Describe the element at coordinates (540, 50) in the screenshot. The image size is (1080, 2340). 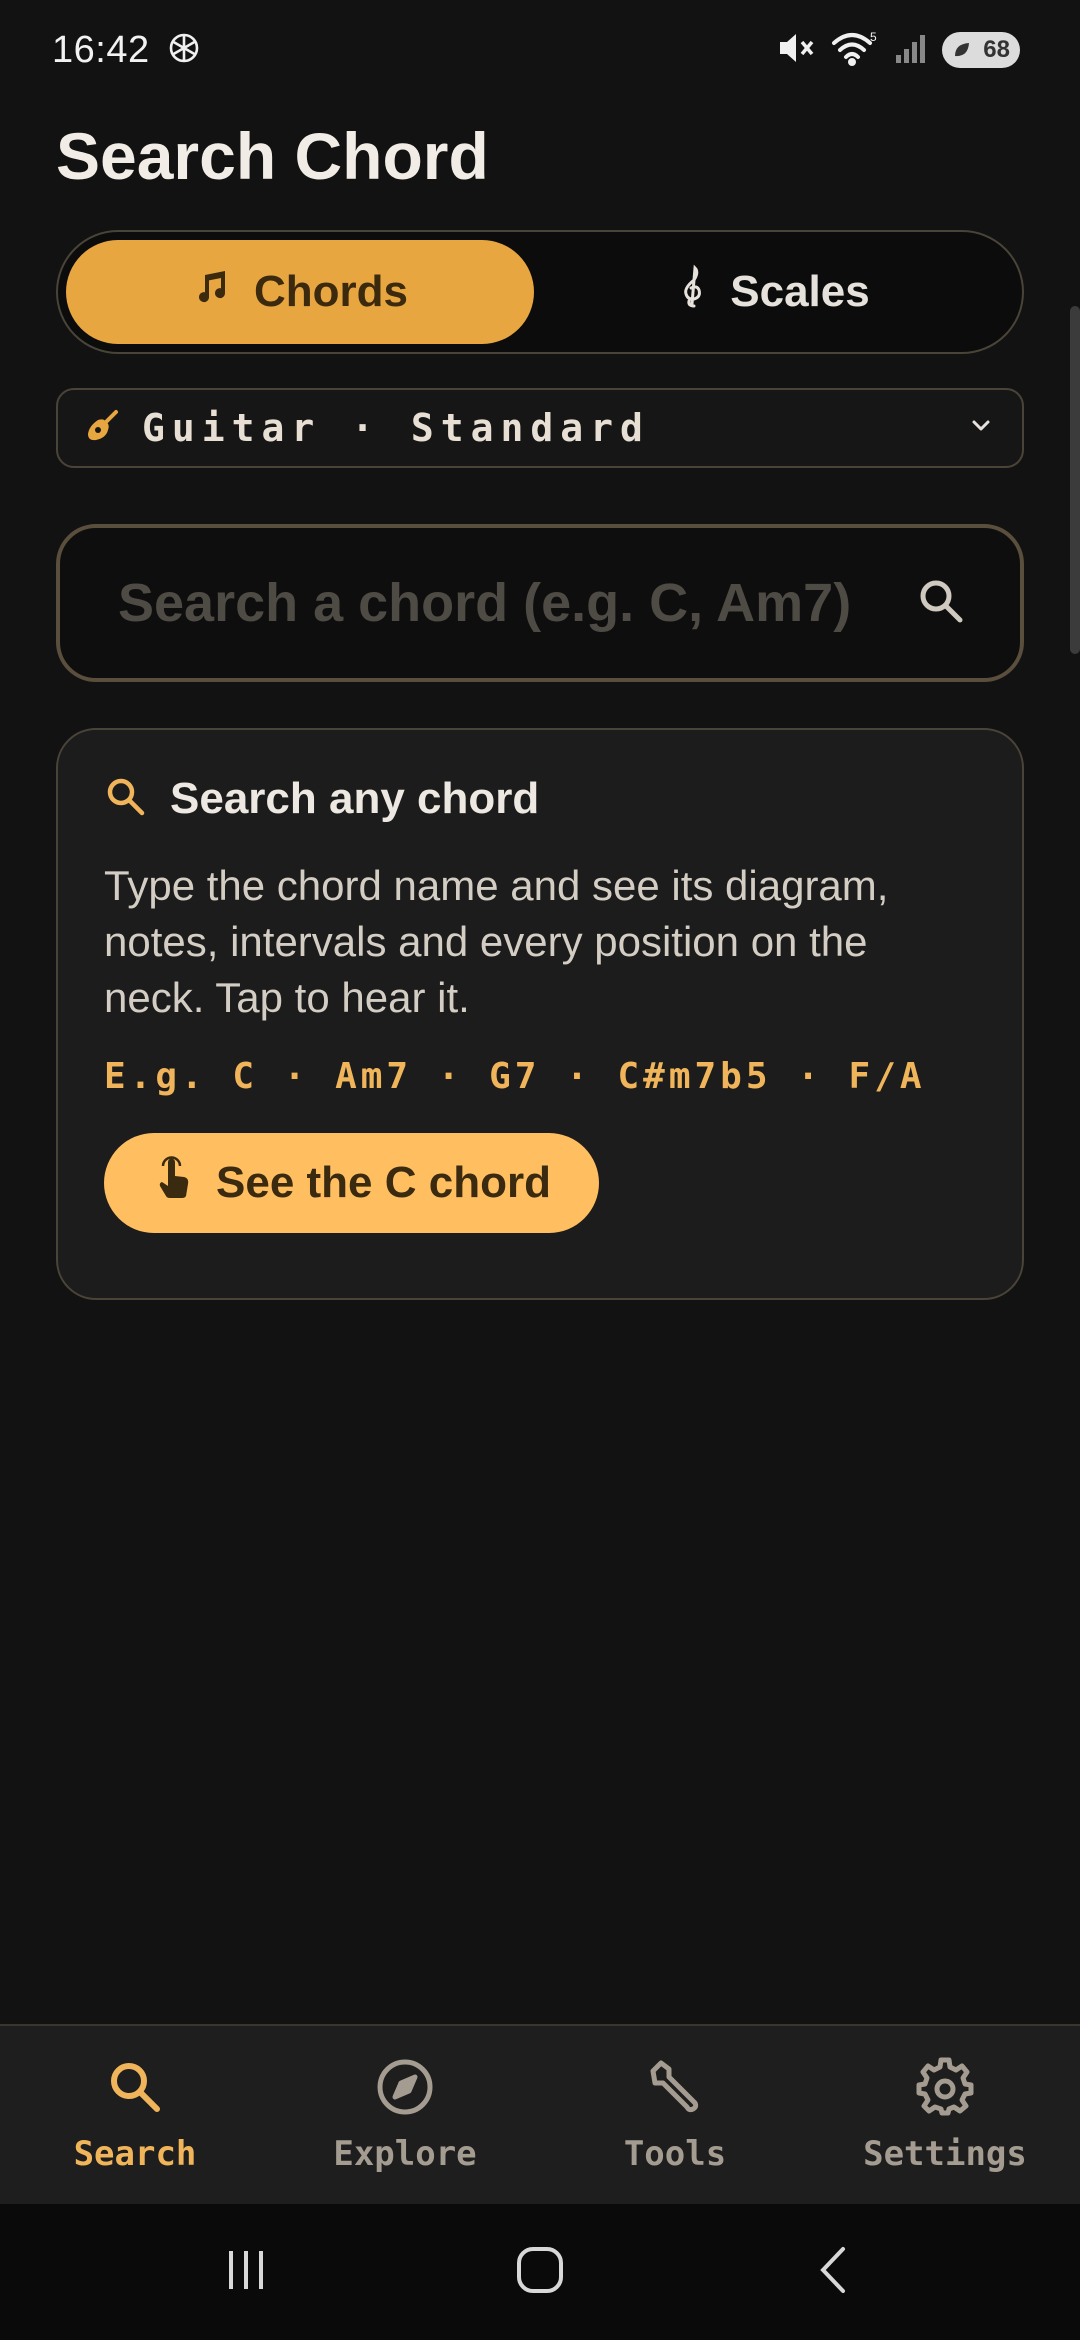
I see `status-bar: 16:42 5 68` at that location.